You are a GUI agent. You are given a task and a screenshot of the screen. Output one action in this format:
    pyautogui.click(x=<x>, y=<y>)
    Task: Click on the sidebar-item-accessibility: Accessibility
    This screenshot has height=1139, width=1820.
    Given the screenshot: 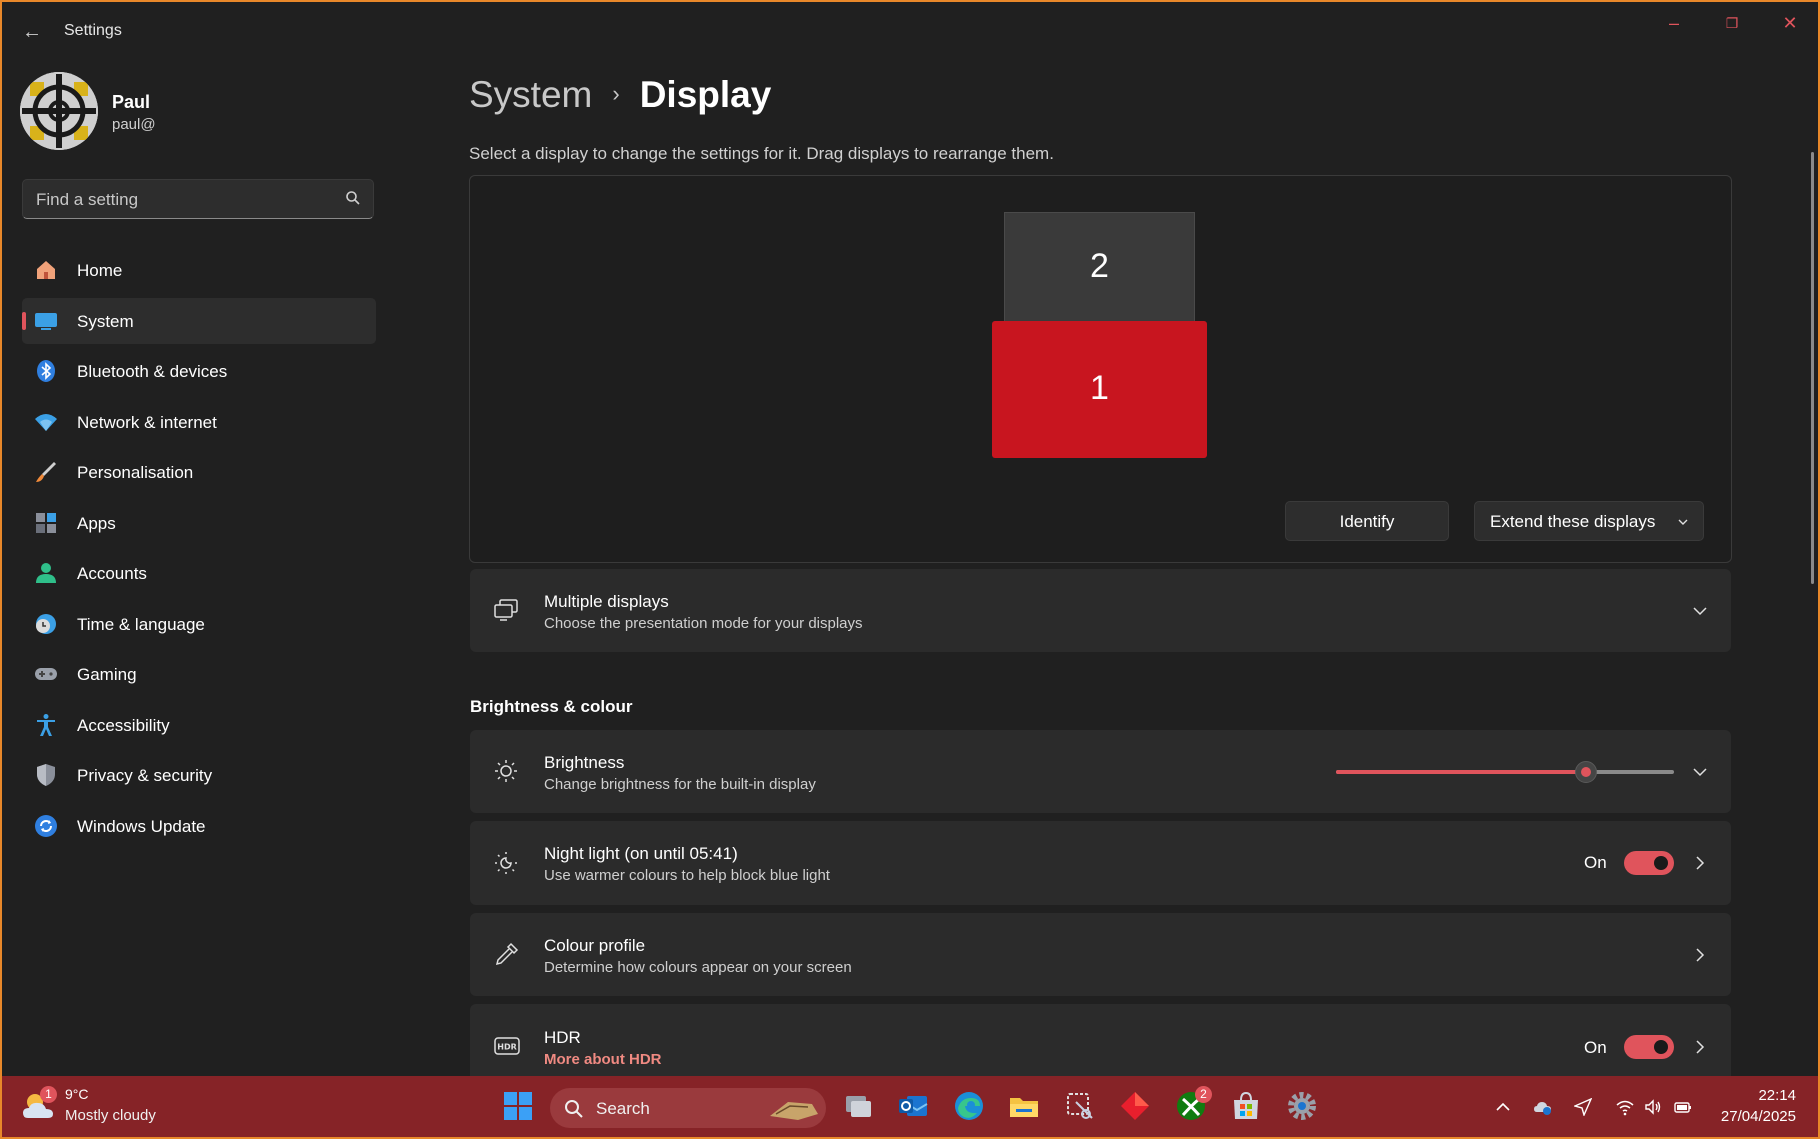 What is the action you would take?
    pyautogui.click(x=199, y=725)
    